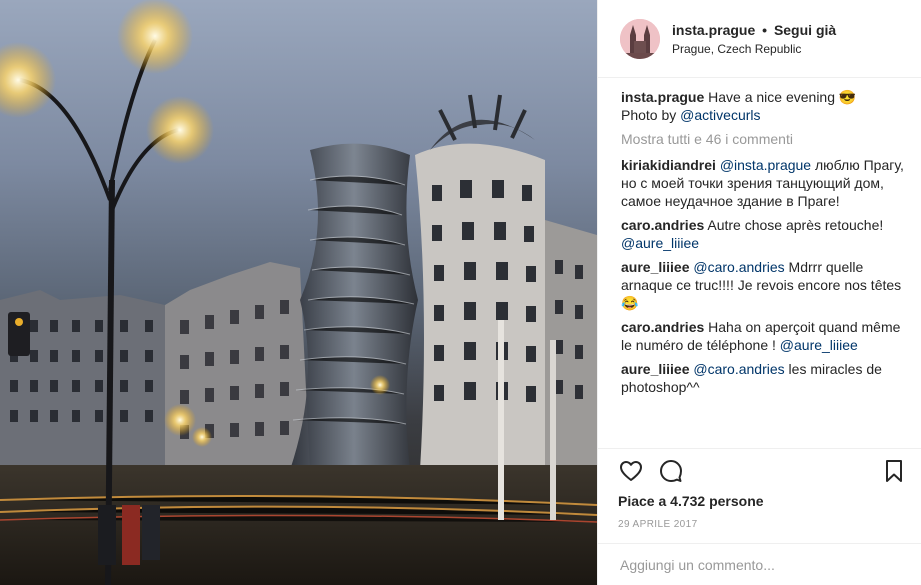  What do you see at coordinates (894, 471) in the screenshot?
I see `bookmark-icon` at bounding box center [894, 471].